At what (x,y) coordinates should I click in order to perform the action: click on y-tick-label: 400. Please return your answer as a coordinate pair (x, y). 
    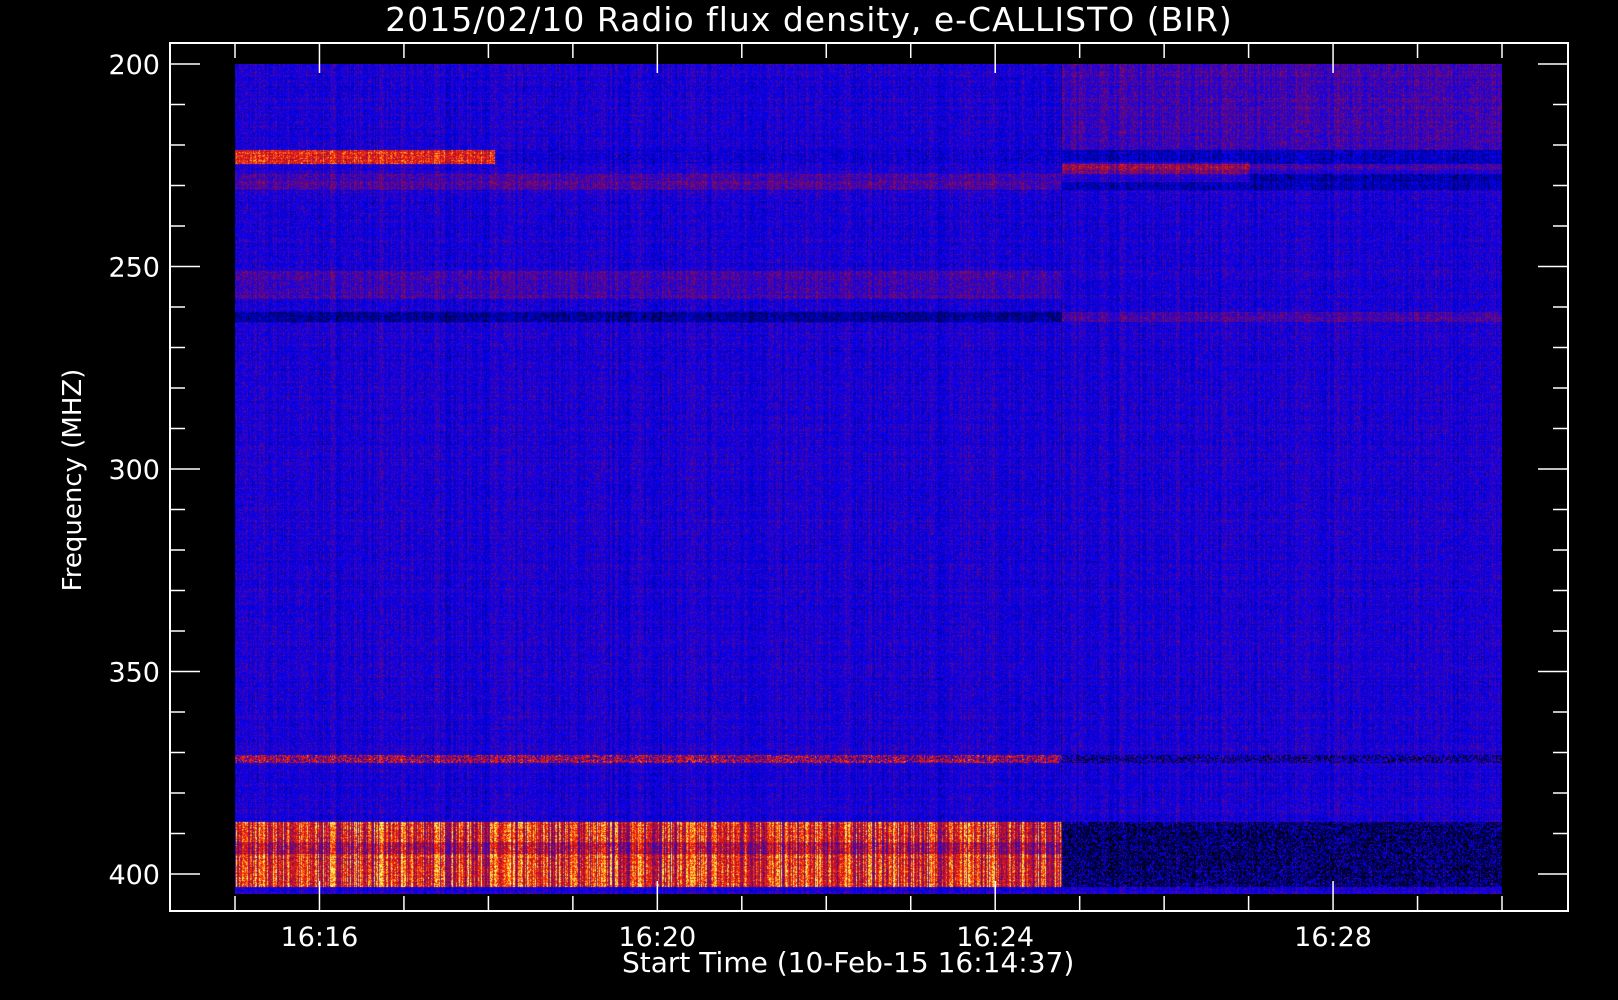
    Looking at the image, I should click on (134, 875).